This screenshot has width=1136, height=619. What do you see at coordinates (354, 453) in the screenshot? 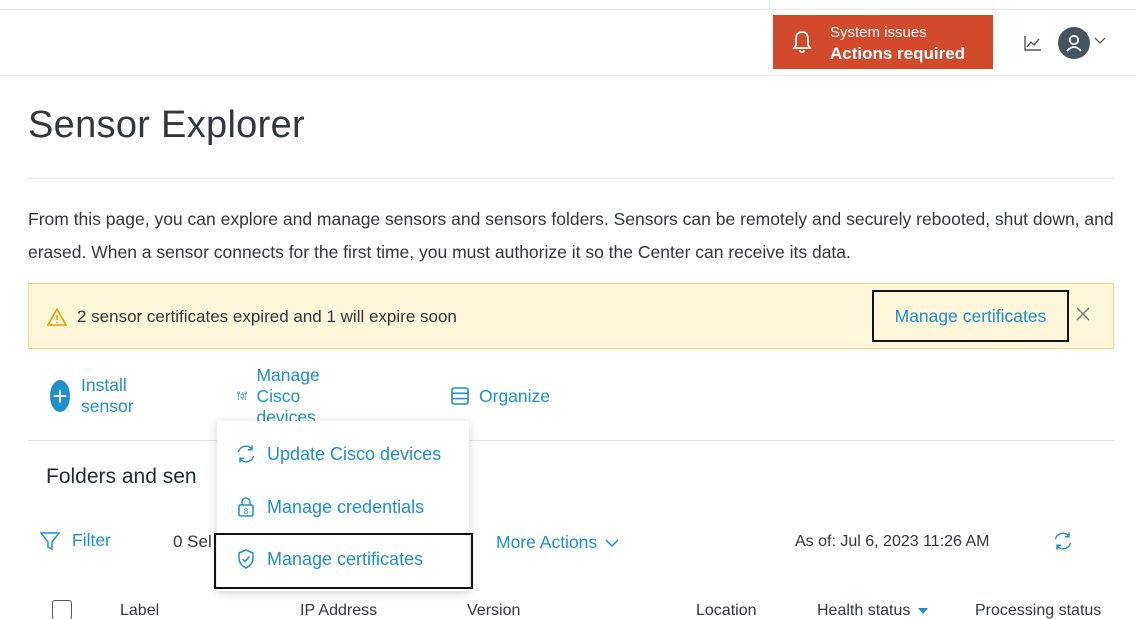
I see `menu-item-label: Update Cisco devices` at bounding box center [354, 453].